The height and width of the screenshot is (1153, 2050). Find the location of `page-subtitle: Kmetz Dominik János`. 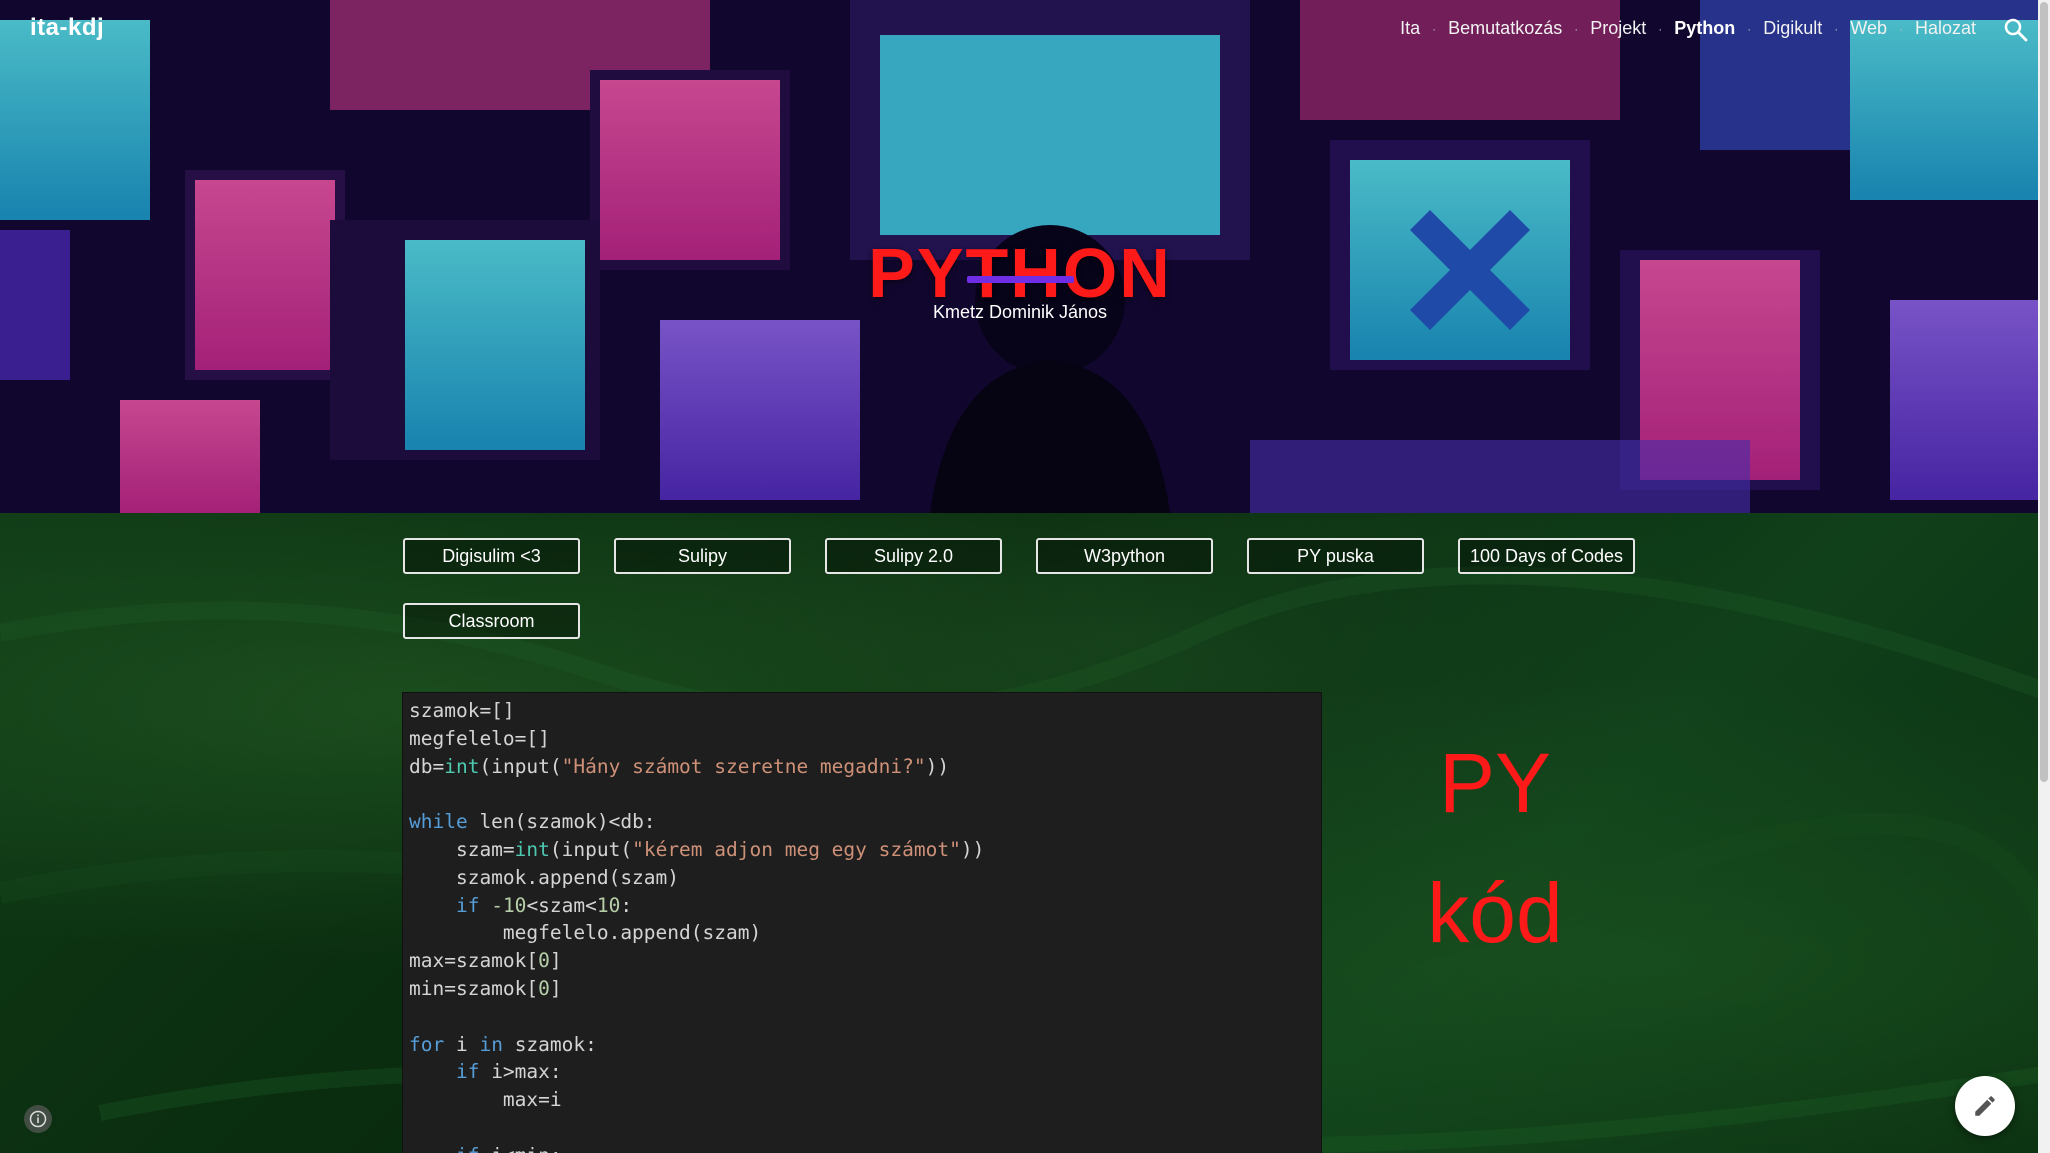

page-subtitle: Kmetz Dominik János is located at coordinates (1020, 312).